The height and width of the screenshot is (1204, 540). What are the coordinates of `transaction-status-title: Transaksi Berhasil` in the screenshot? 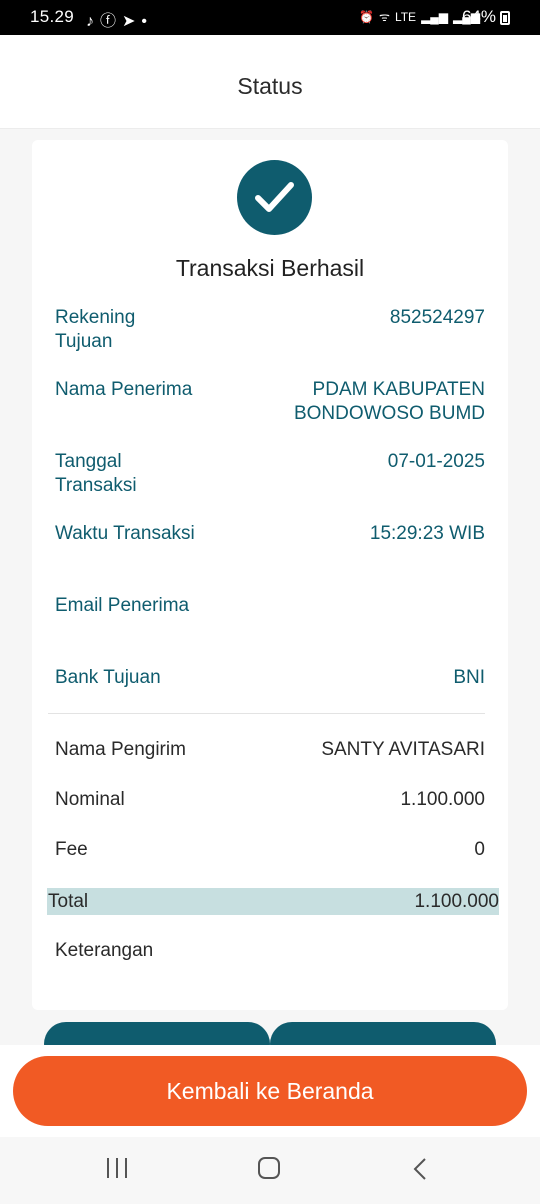 It's located at (270, 268).